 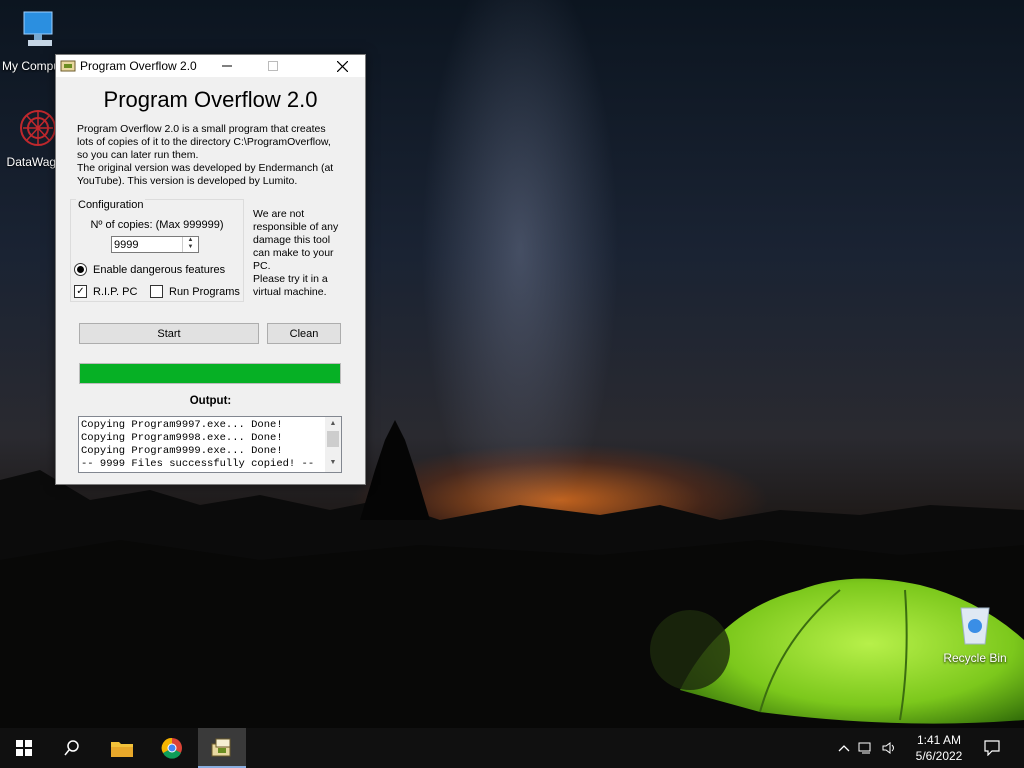 I want to click on output-line: -- 9999 Files successfully copied! --, so click(x=198, y=464).